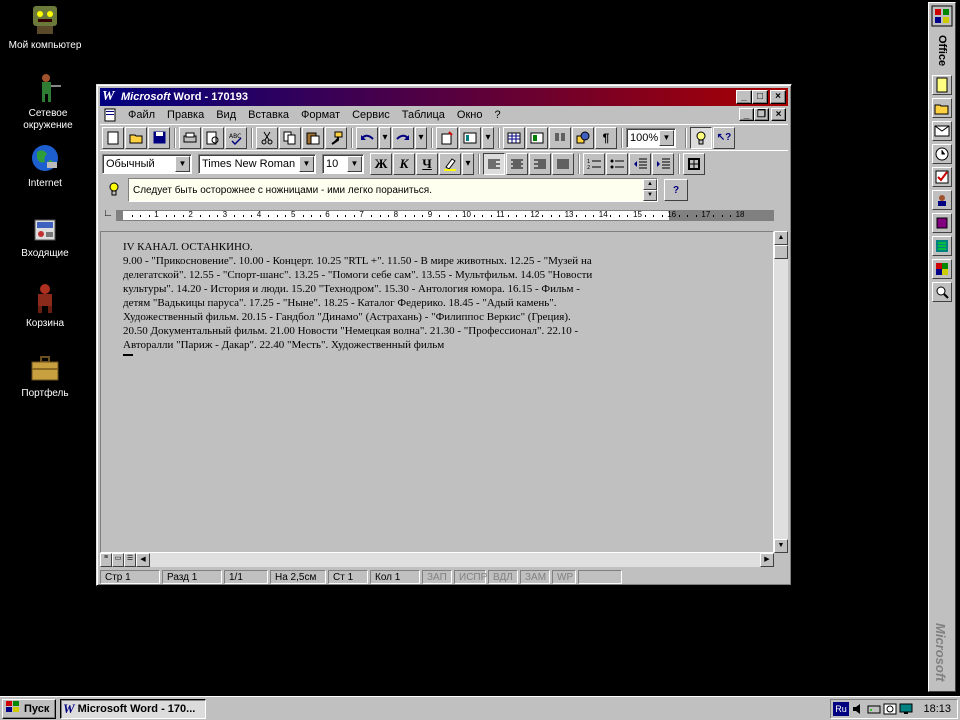  What do you see at coordinates (701, 137) in the screenshot?
I see `tipwizard-button` at bounding box center [701, 137].